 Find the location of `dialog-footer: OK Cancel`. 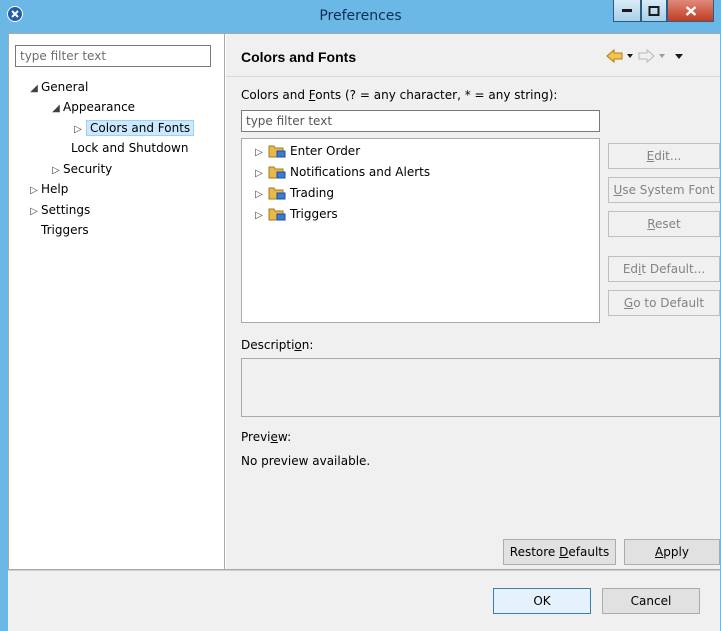

dialog-footer: OK Cancel is located at coordinates (364, 600).